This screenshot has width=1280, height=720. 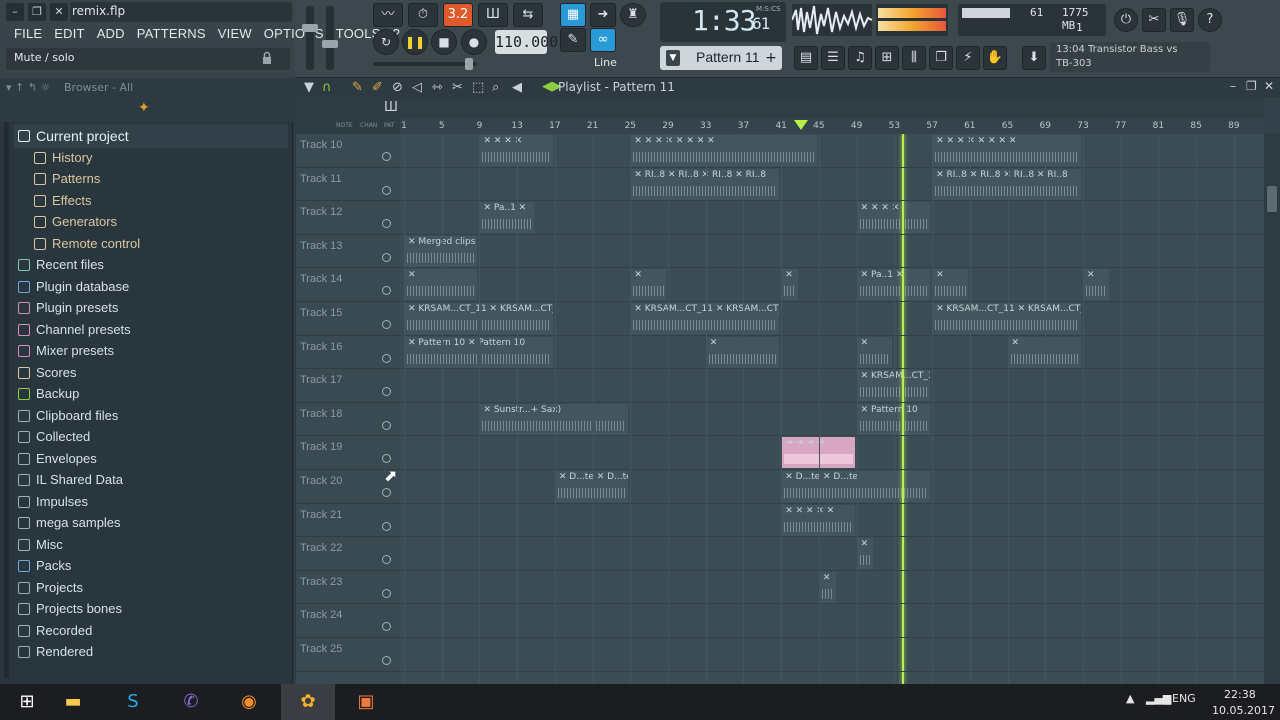 I want to click on link-icon: ∞, so click(x=603, y=40).